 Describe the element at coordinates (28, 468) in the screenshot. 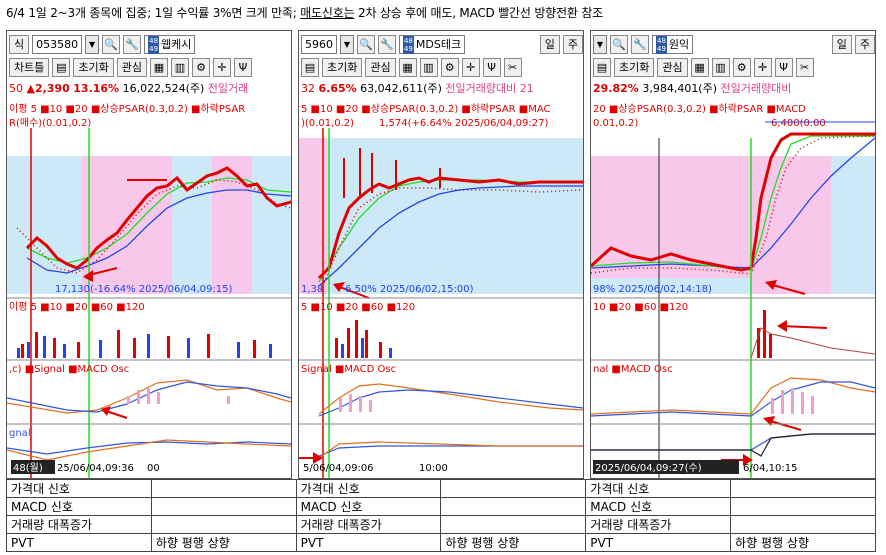

I see `time-box: 48(월)` at that location.